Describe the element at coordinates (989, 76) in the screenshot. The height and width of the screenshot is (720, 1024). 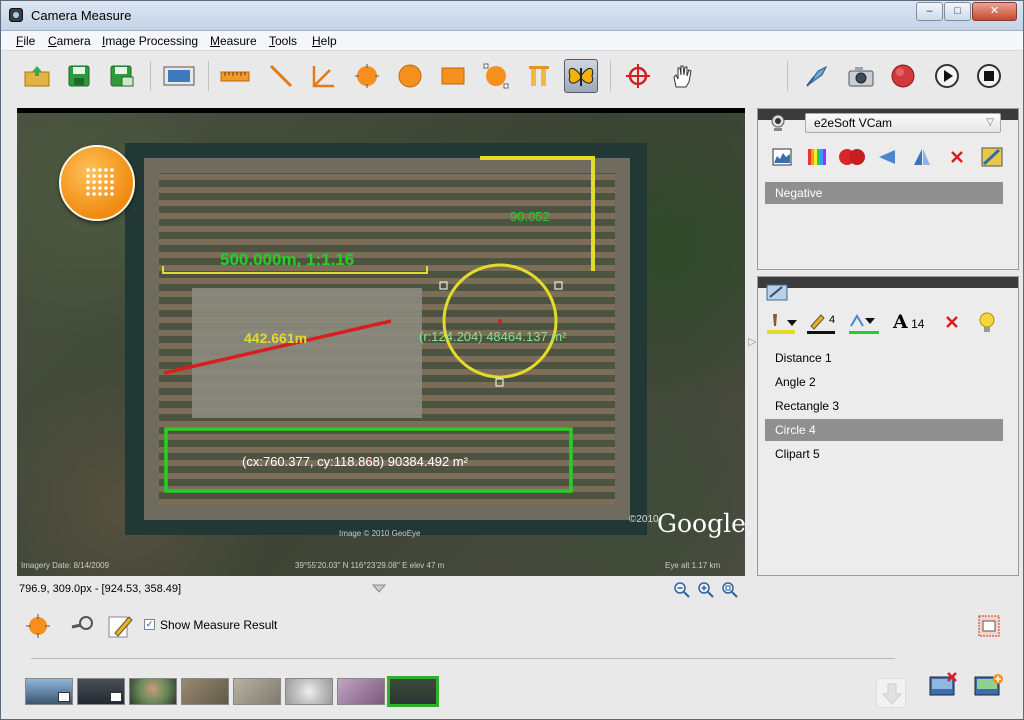
I see `stop-icon` at that location.